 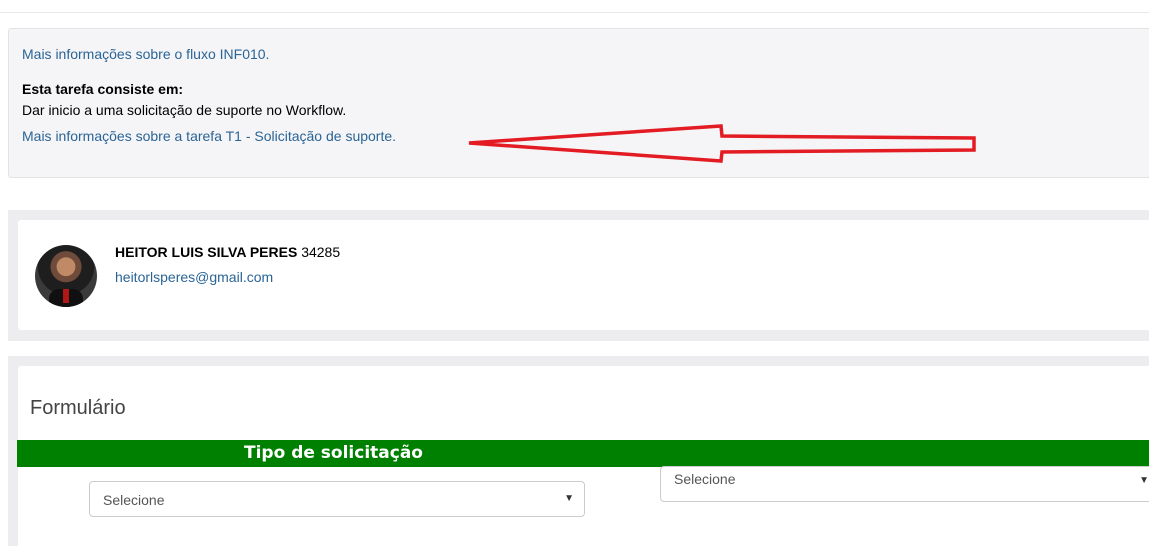 I want to click on section-header-bar: Tipo de solicitação, so click(x=583, y=453).